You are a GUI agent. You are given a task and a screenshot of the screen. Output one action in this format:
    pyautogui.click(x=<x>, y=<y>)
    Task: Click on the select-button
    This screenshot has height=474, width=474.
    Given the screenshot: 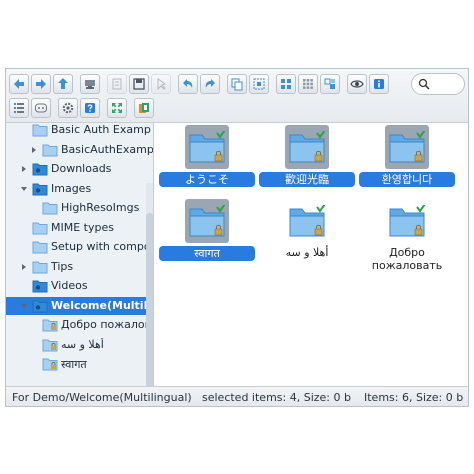 What is the action you would take?
    pyautogui.click(x=161, y=84)
    